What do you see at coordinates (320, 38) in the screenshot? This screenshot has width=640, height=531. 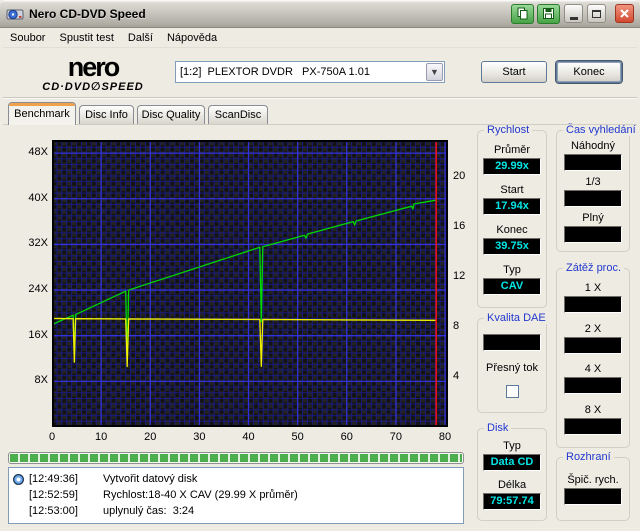 I see `menubar: Soubor Spustit test Další Nápověda` at bounding box center [320, 38].